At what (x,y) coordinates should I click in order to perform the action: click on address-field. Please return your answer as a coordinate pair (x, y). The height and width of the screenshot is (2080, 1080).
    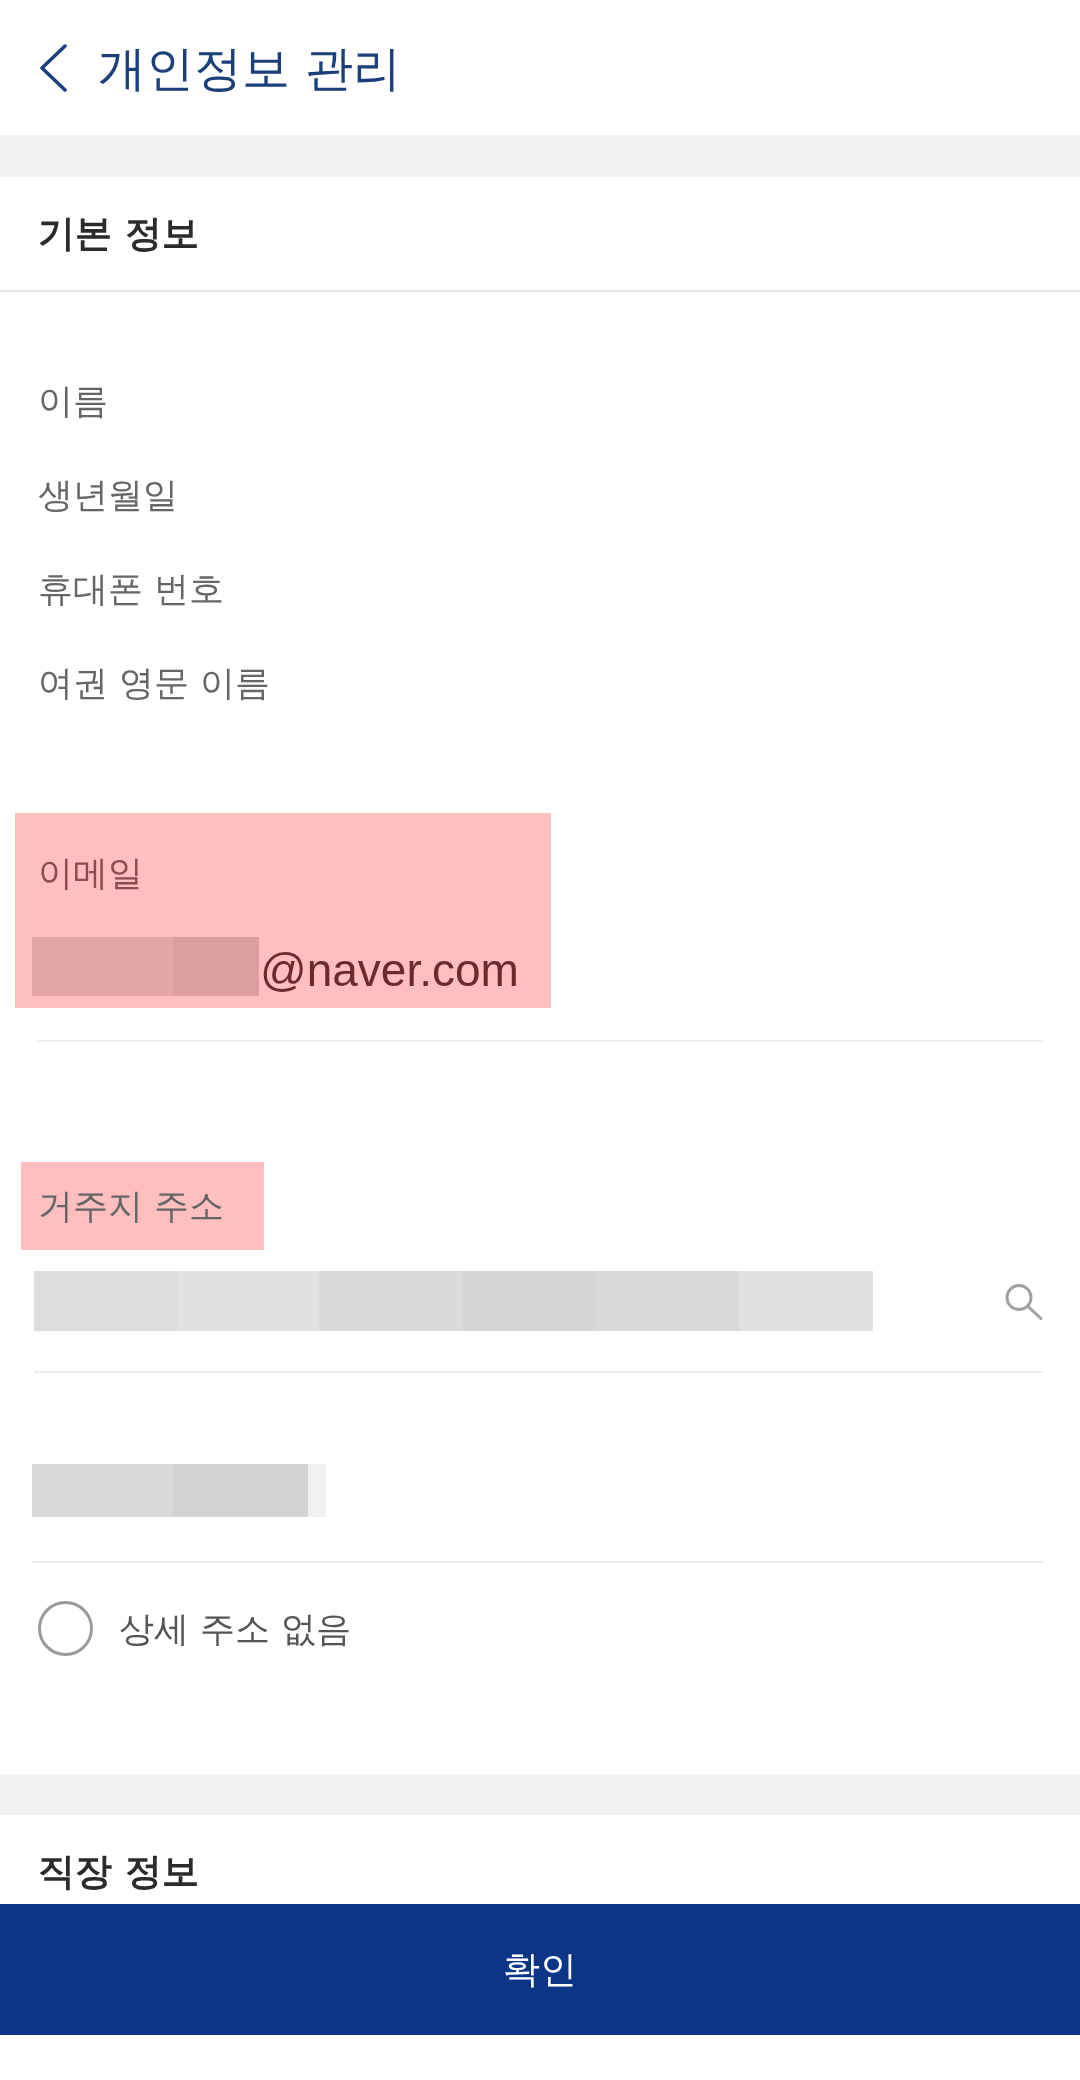
    Looking at the image, I should click on (538, 1322).